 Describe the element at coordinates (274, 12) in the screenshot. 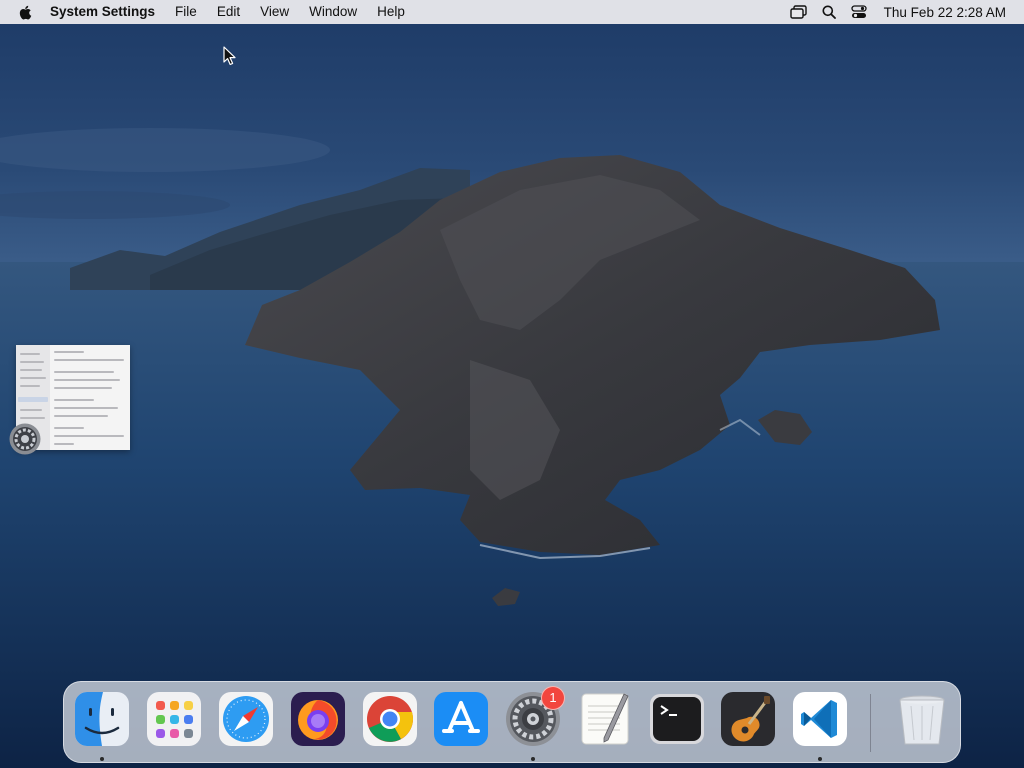

I see `menu-view: View` at that location.